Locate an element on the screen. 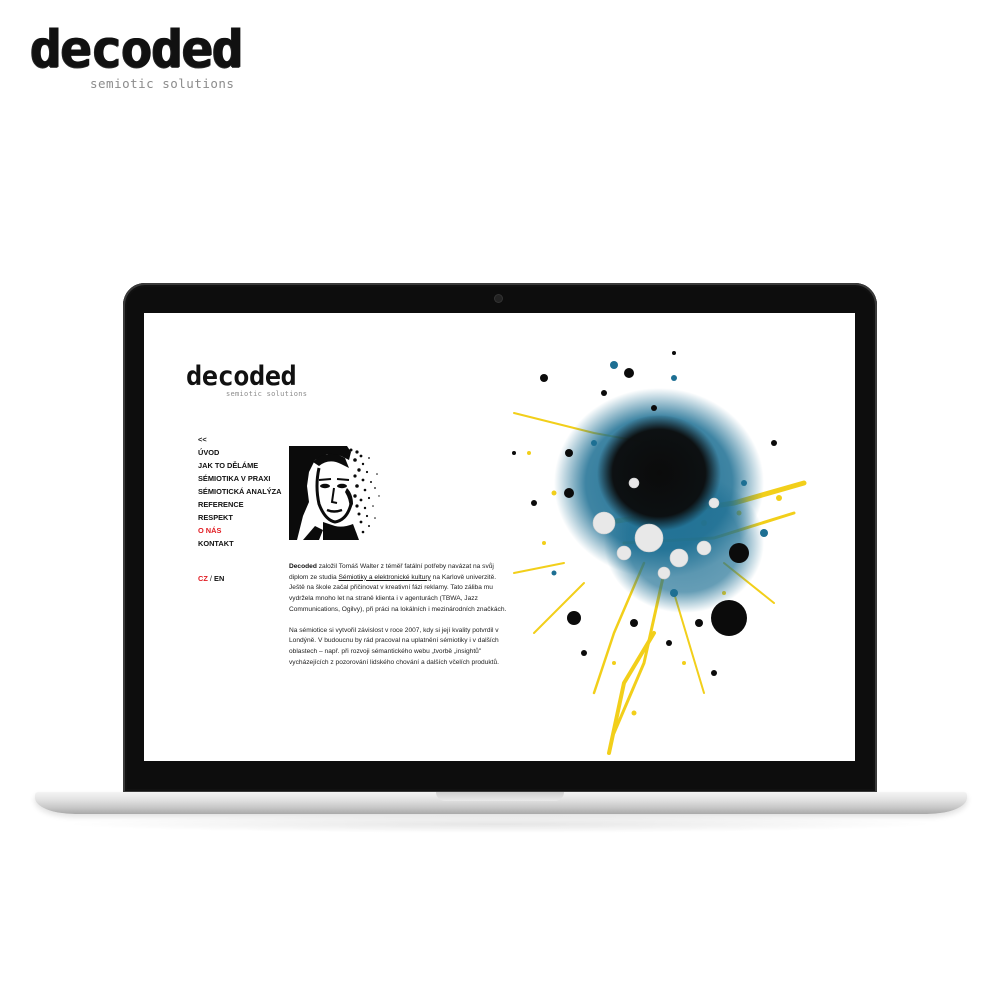  camera-icon is located at coordinates (498, 298).